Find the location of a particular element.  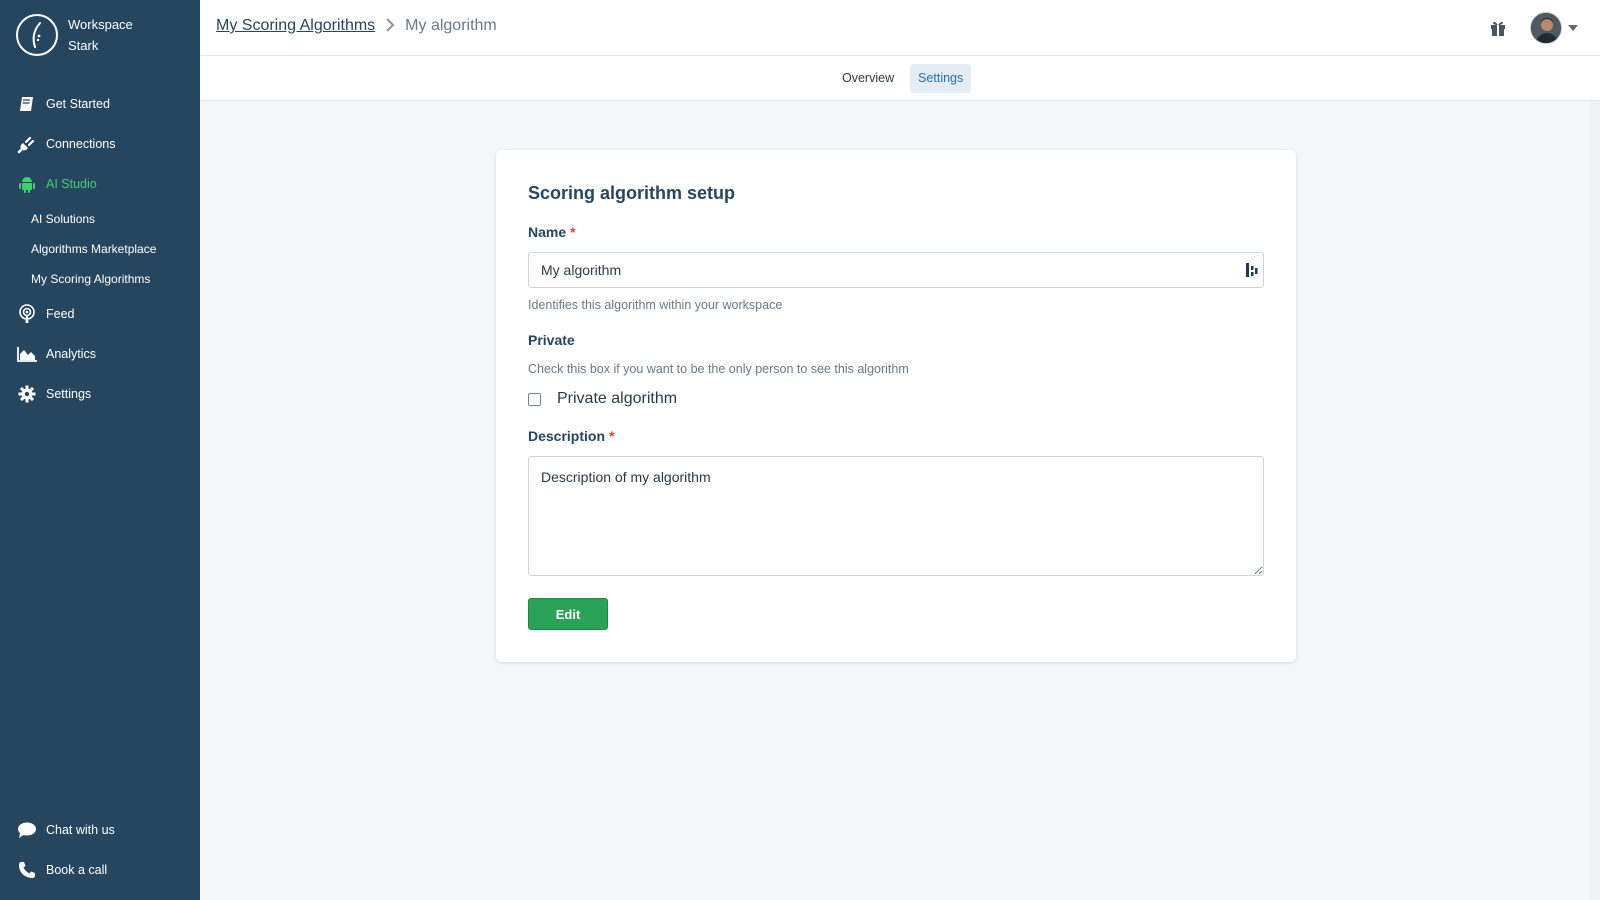

plug-icon is located at coordinates (27, 144).